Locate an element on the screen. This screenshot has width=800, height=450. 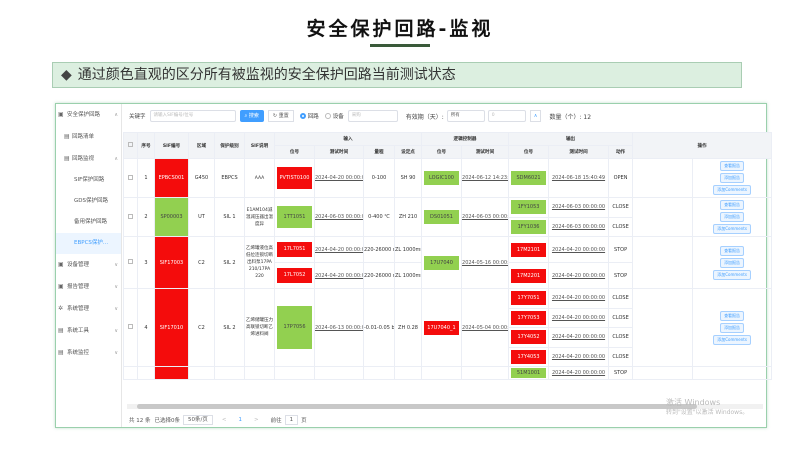
keyword-label: 关键字 is located at coordinates (137, 117).